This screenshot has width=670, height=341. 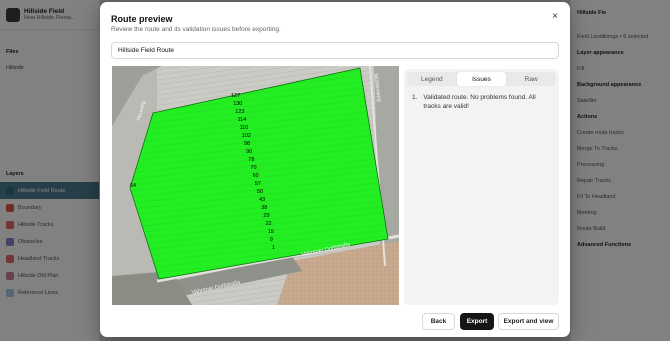 I want to click on track-label: 29, so click(x=266, y=216).